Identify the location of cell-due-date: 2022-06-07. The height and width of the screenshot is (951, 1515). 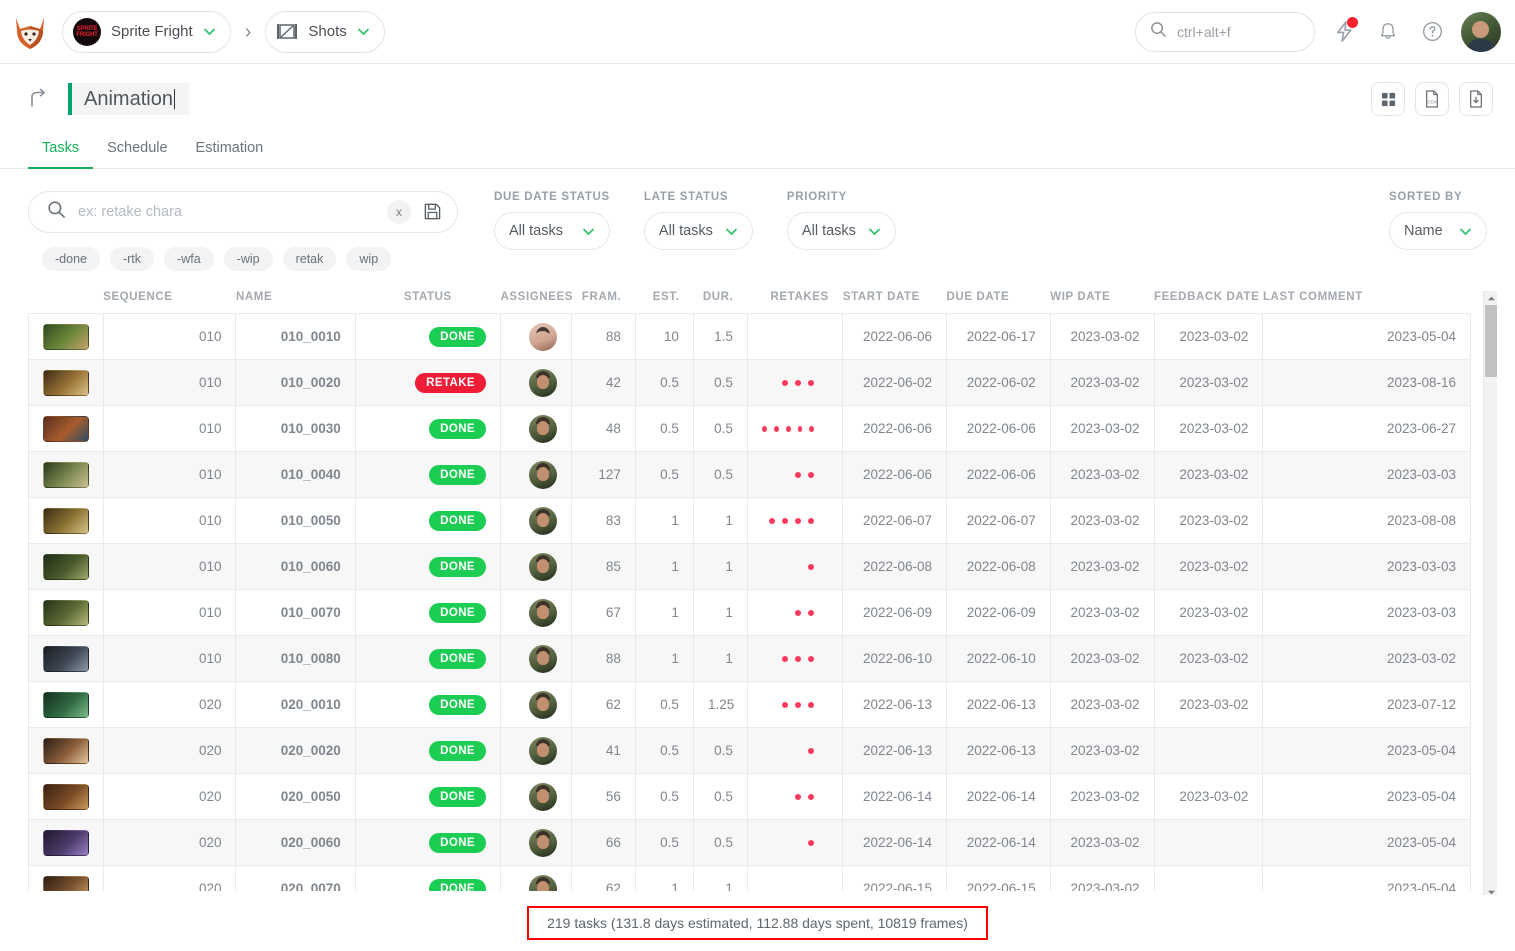
(998, 520).